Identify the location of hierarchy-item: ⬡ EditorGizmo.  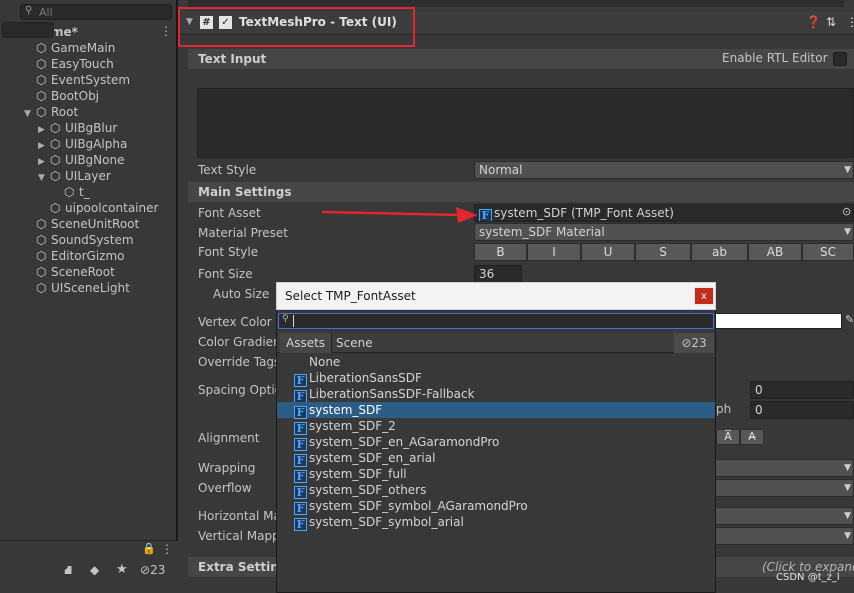
(74, 256).